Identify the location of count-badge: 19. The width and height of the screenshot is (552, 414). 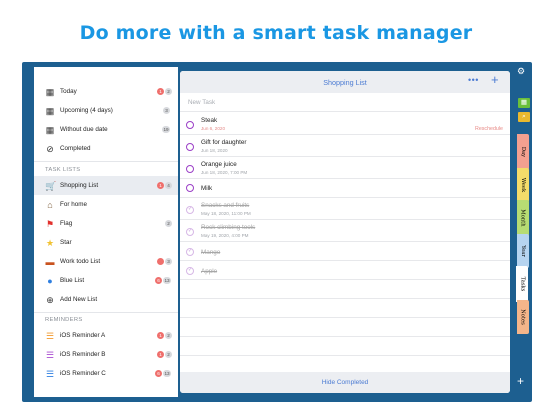
(166, 129).